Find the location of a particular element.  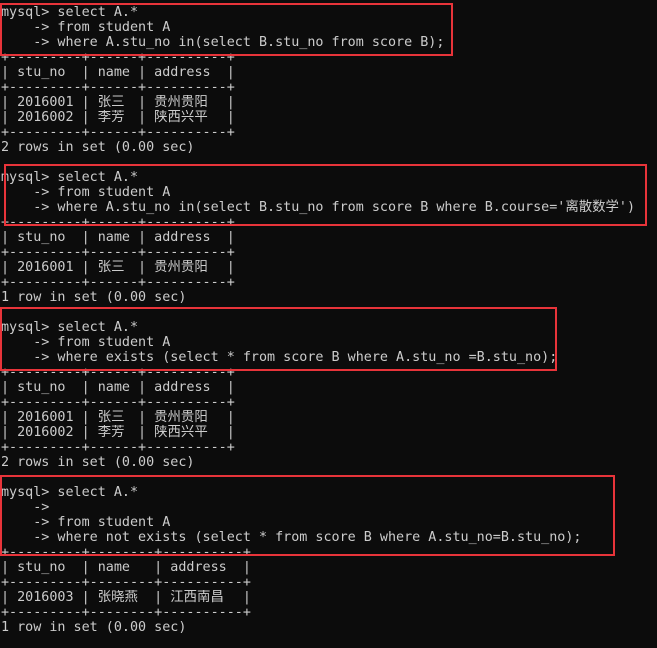

table-cell: 江西南昌 is located at coordinates (197, 597).